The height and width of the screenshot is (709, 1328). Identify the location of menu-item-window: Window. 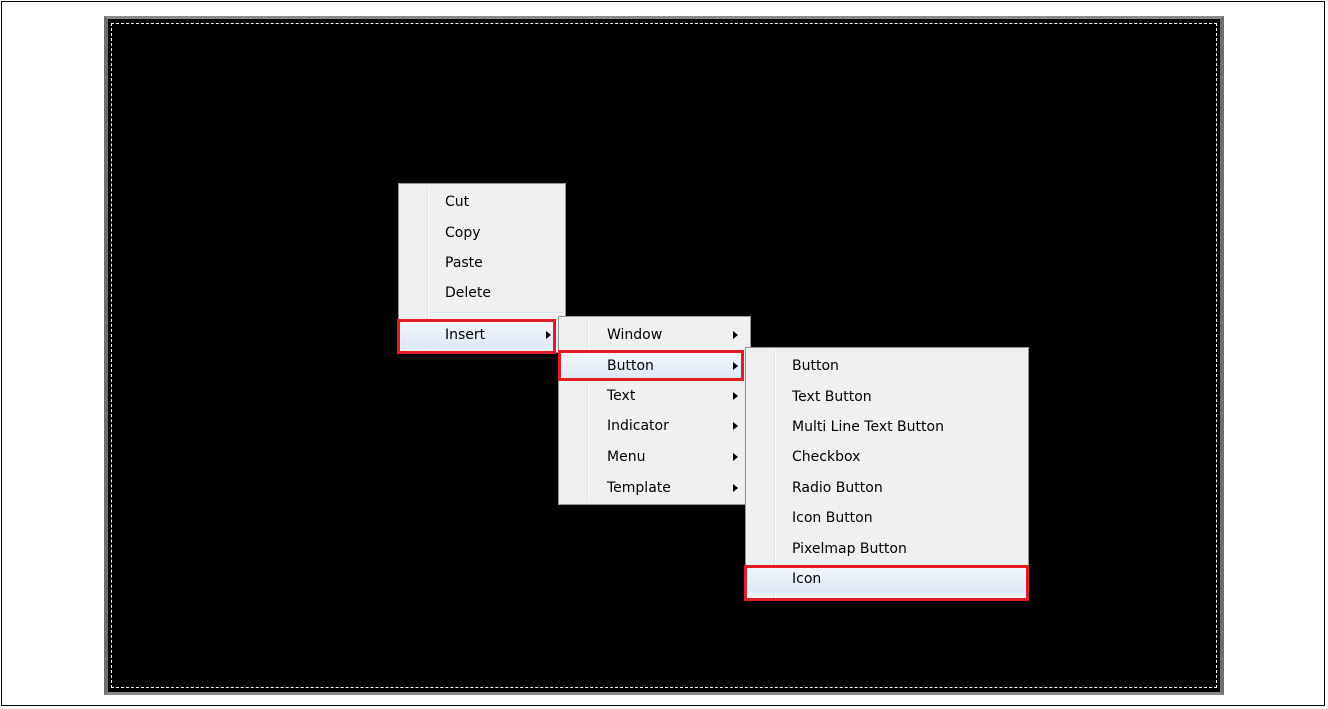
(654, 335).